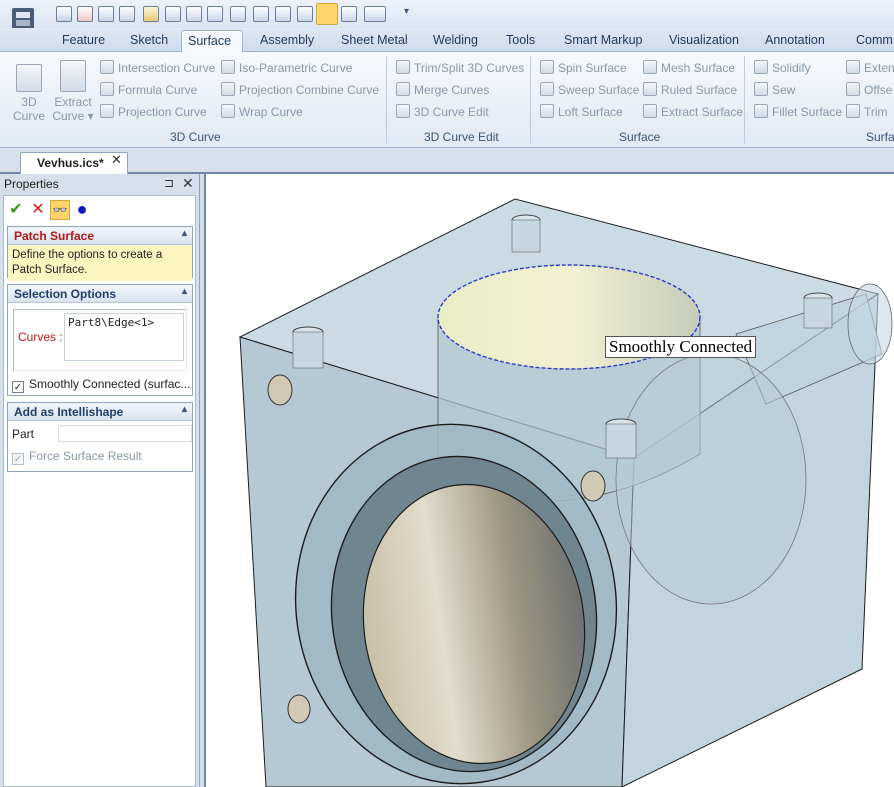 The width and height of the screenshot is (894, 787). What do you see at coordinates (125, 433) in the screenshot?
I see `part-field` at bounding box center [125, 433].